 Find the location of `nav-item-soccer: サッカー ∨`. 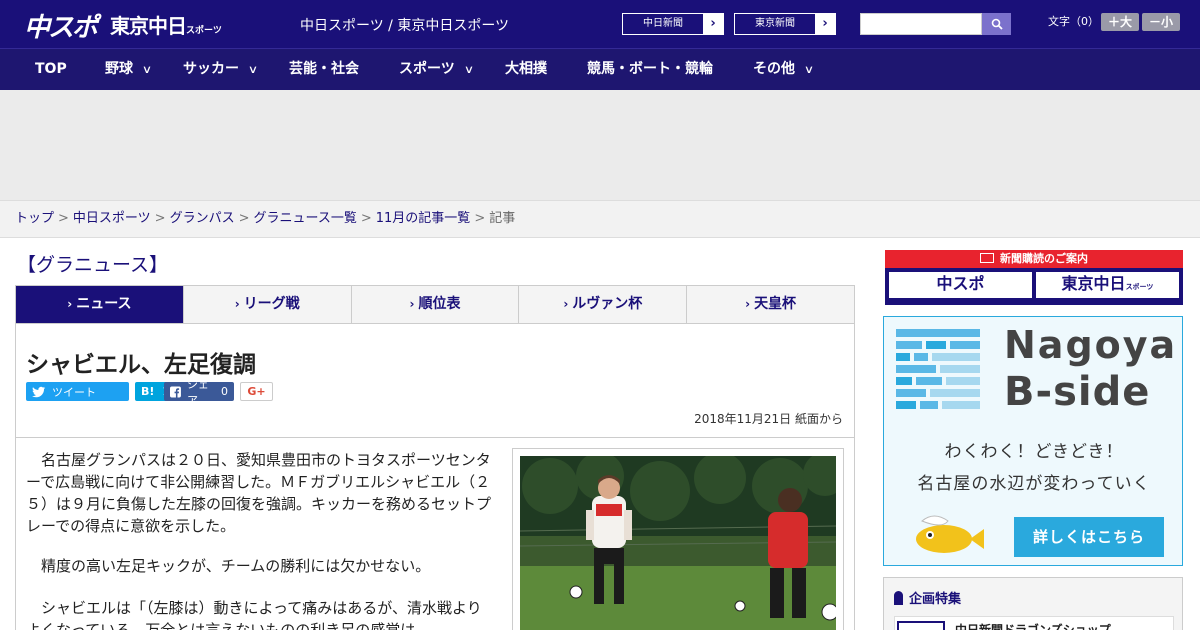

nav-item-soccer: サッカー ∨ is located at coordinates (221, 70).